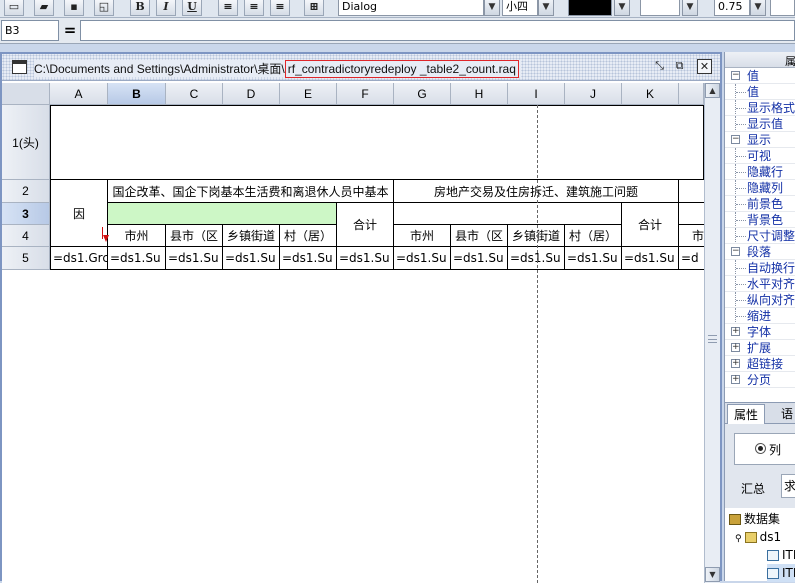 Image resolution: width=795 pixels, height=583 pixels. I want to click on cell-reference-field: B3, so click(30, 30).